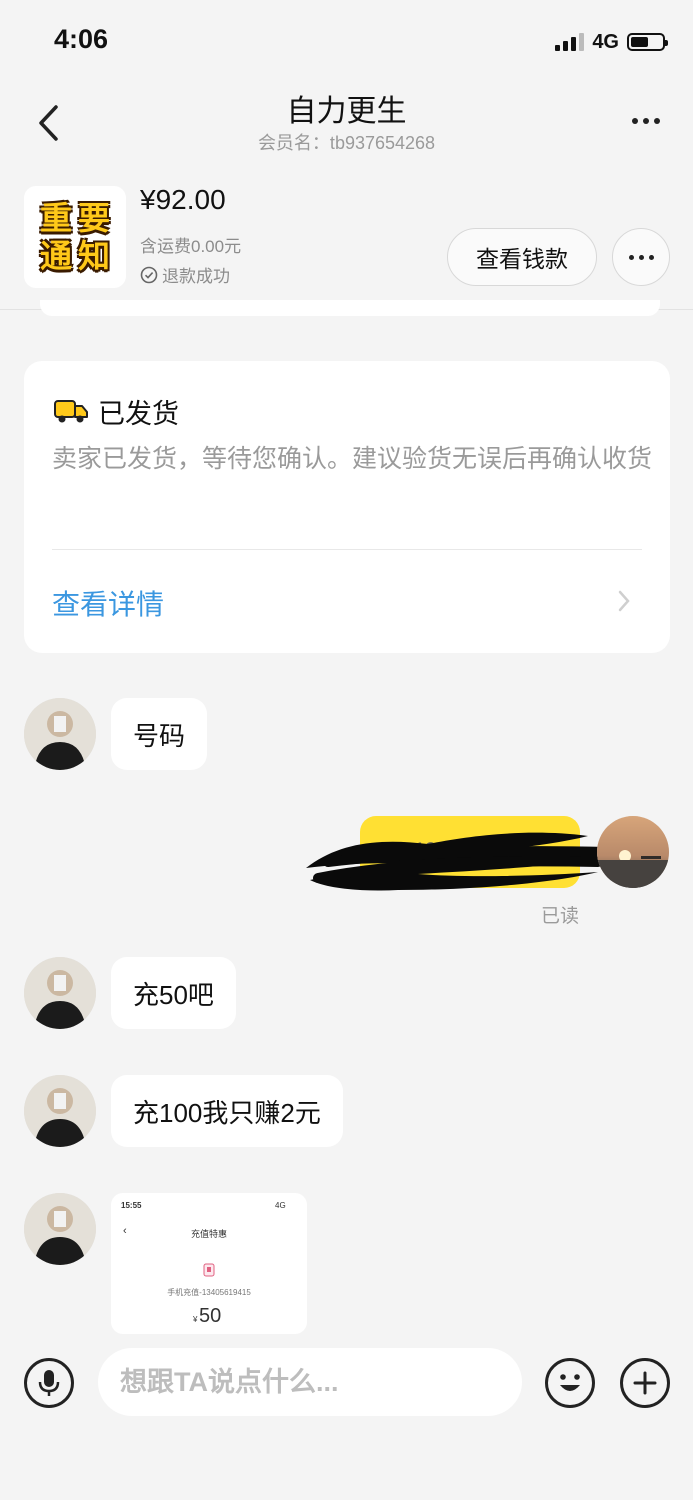  I want to click on order-more-button, so click(641, 257).